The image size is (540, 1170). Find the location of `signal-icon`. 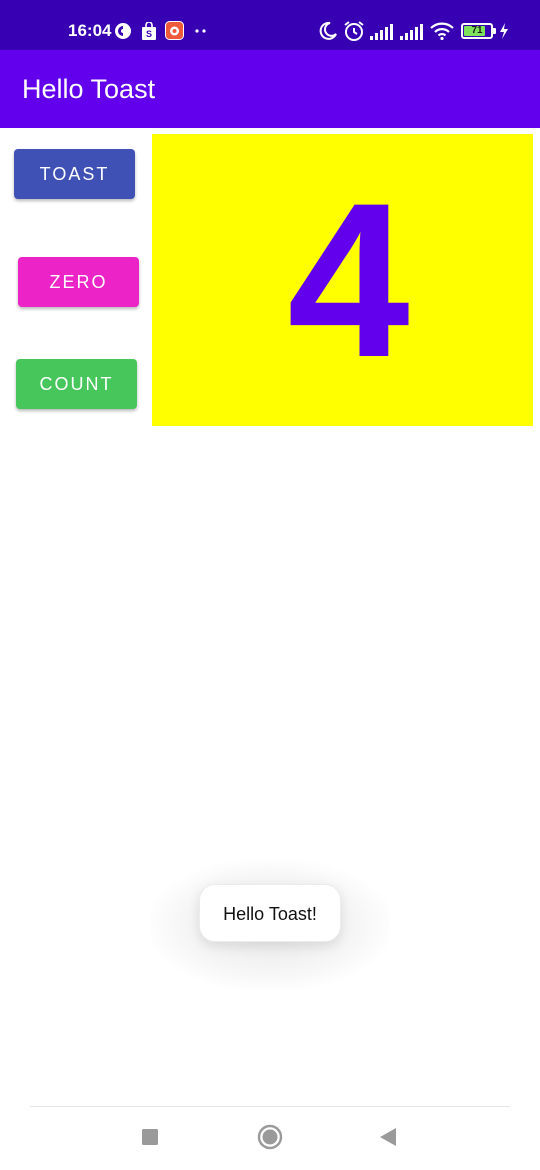

signal-icon is located at coordinates (381, 32).